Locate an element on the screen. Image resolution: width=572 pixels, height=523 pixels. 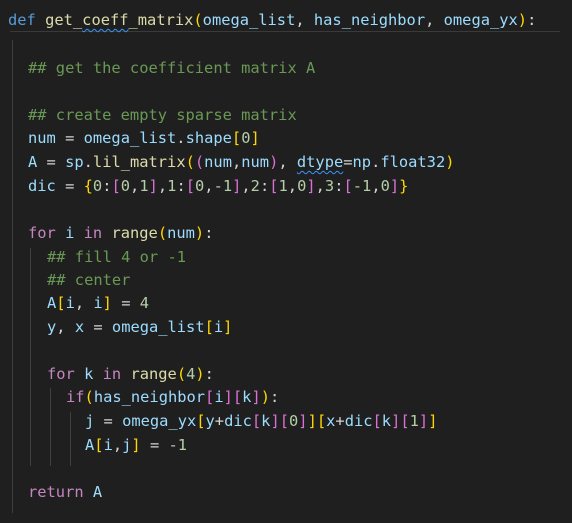
keyword-def: def is located at coordinates (22, 20).